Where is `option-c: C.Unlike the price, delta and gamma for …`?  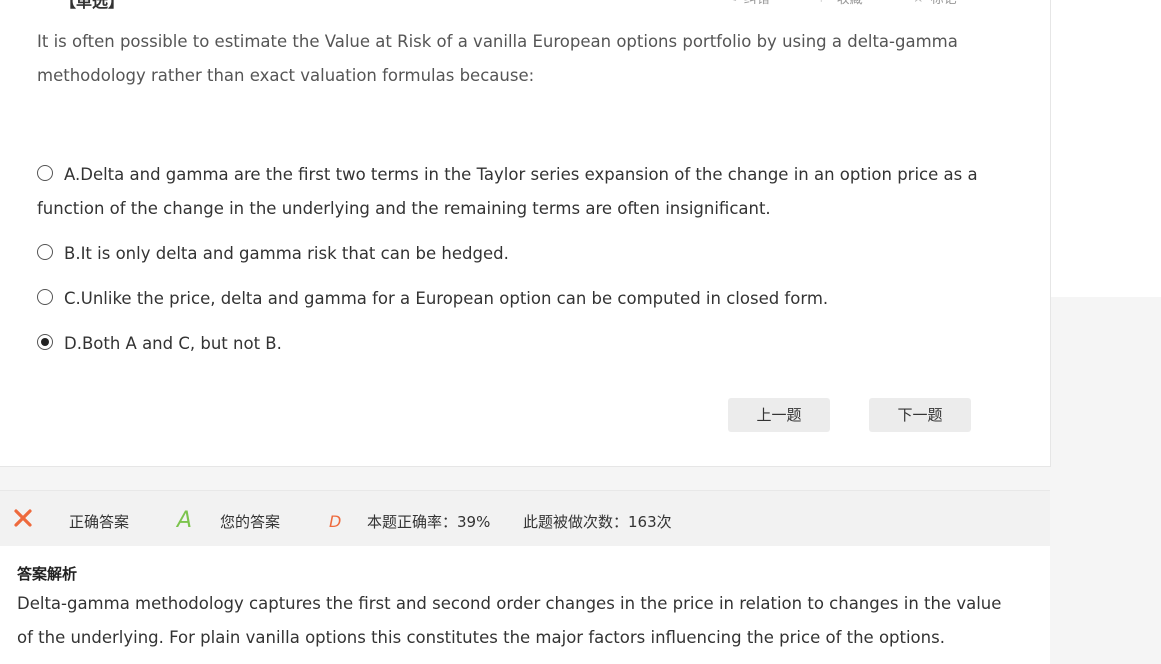 option-c: C.Unlike the price, delta and gamma for … is located at coordinates (524, 299).